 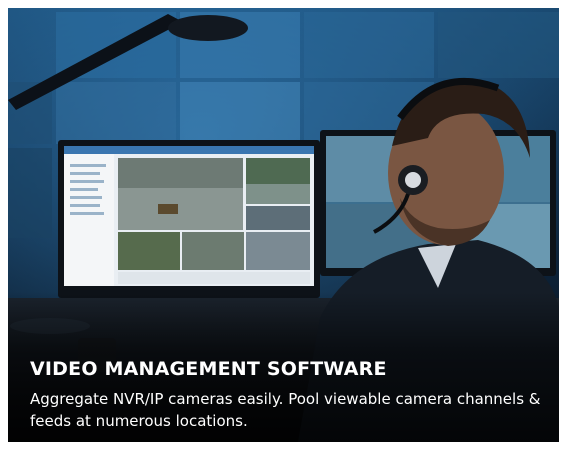 What do you see at coordinates (208, 369) in the screenshot?
I see `card-title: VIDEO MANAGEMENT SOFTWARE` at bounding box center [208, 369].